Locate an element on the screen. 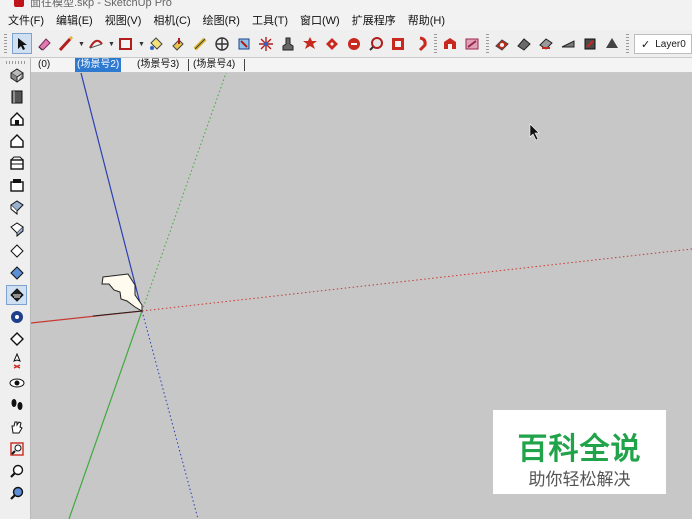 The width and height of the screenshot is (692, 519). checkmark-icon: ✓ is located at coordinates (646, 44).